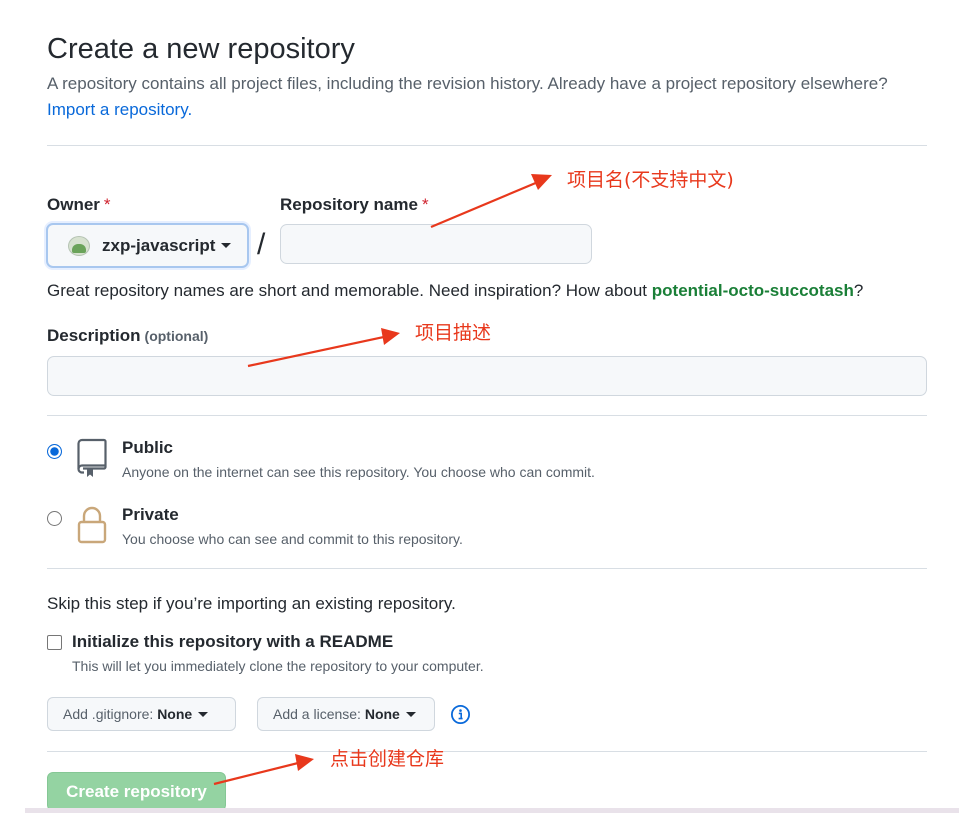 The image size is (959, 813). I want to click on readme-checkbox, so click(54, 642).